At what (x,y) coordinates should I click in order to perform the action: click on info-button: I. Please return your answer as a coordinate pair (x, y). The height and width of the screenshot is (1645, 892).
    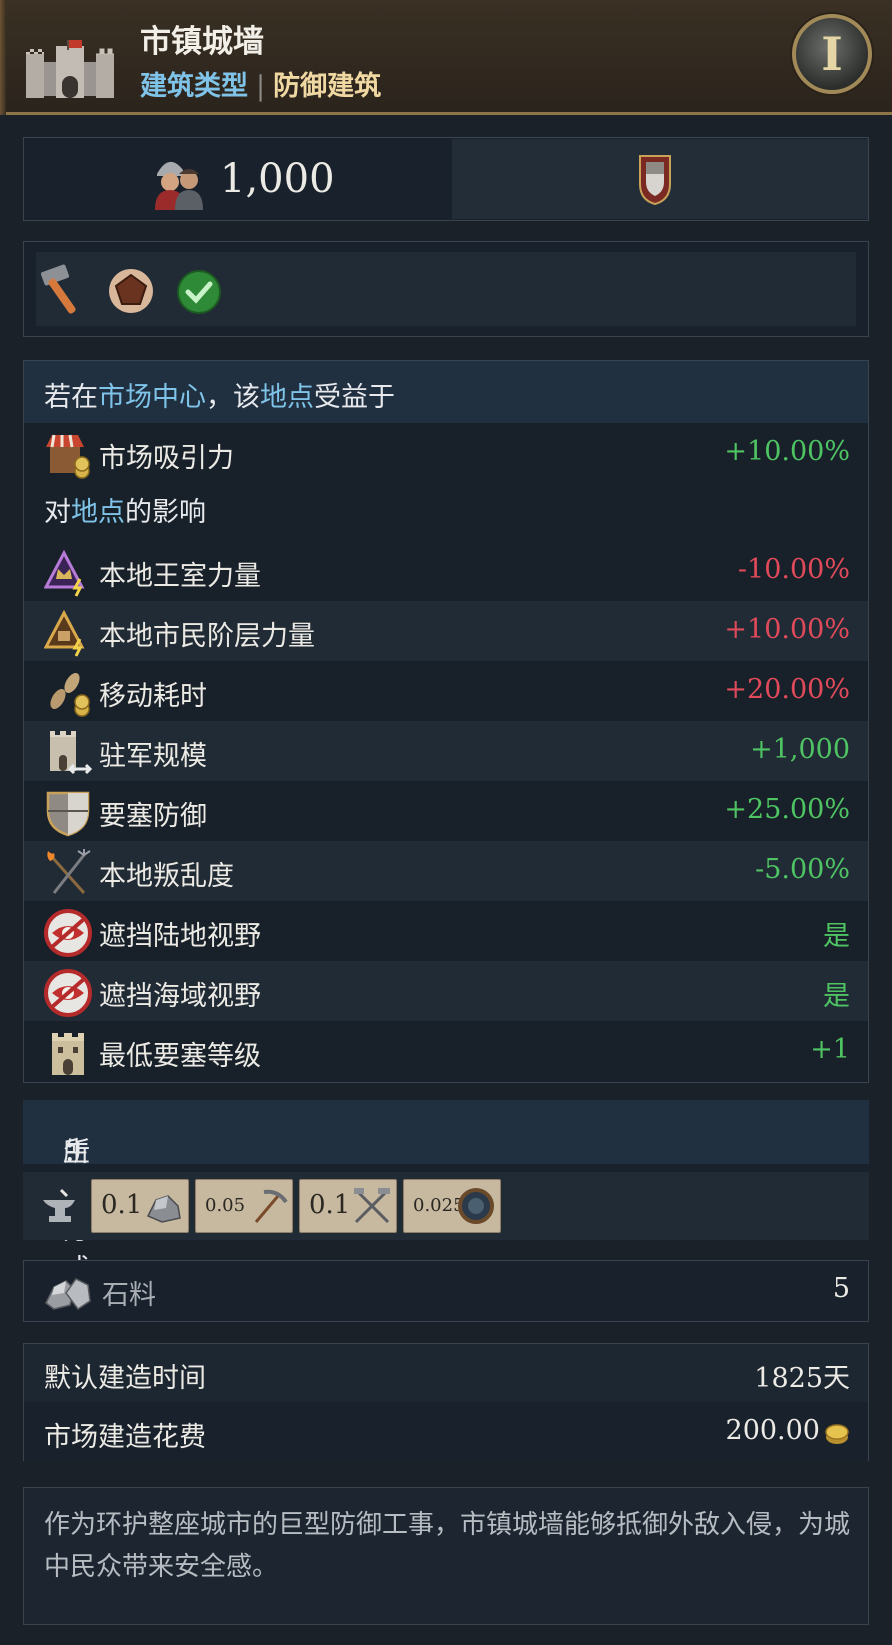
    Looking at the image, I should click on (832, 54).